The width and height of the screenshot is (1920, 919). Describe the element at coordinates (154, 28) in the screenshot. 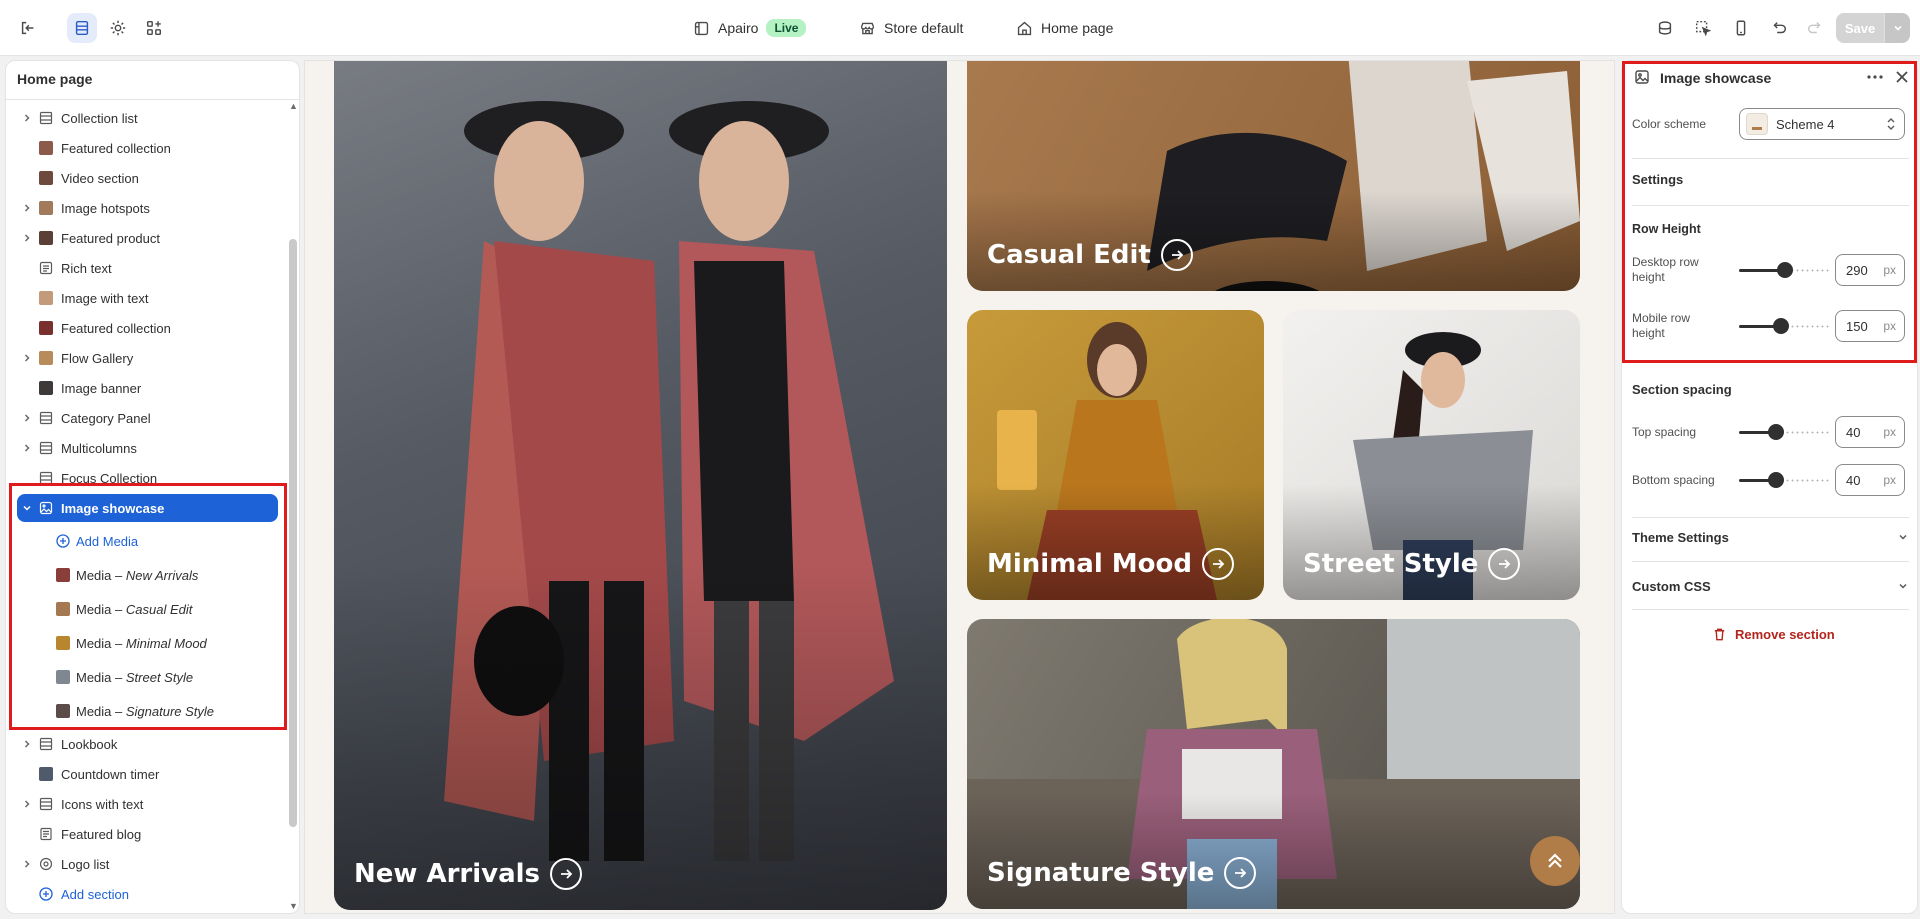

I see `apps-icon` at that location.